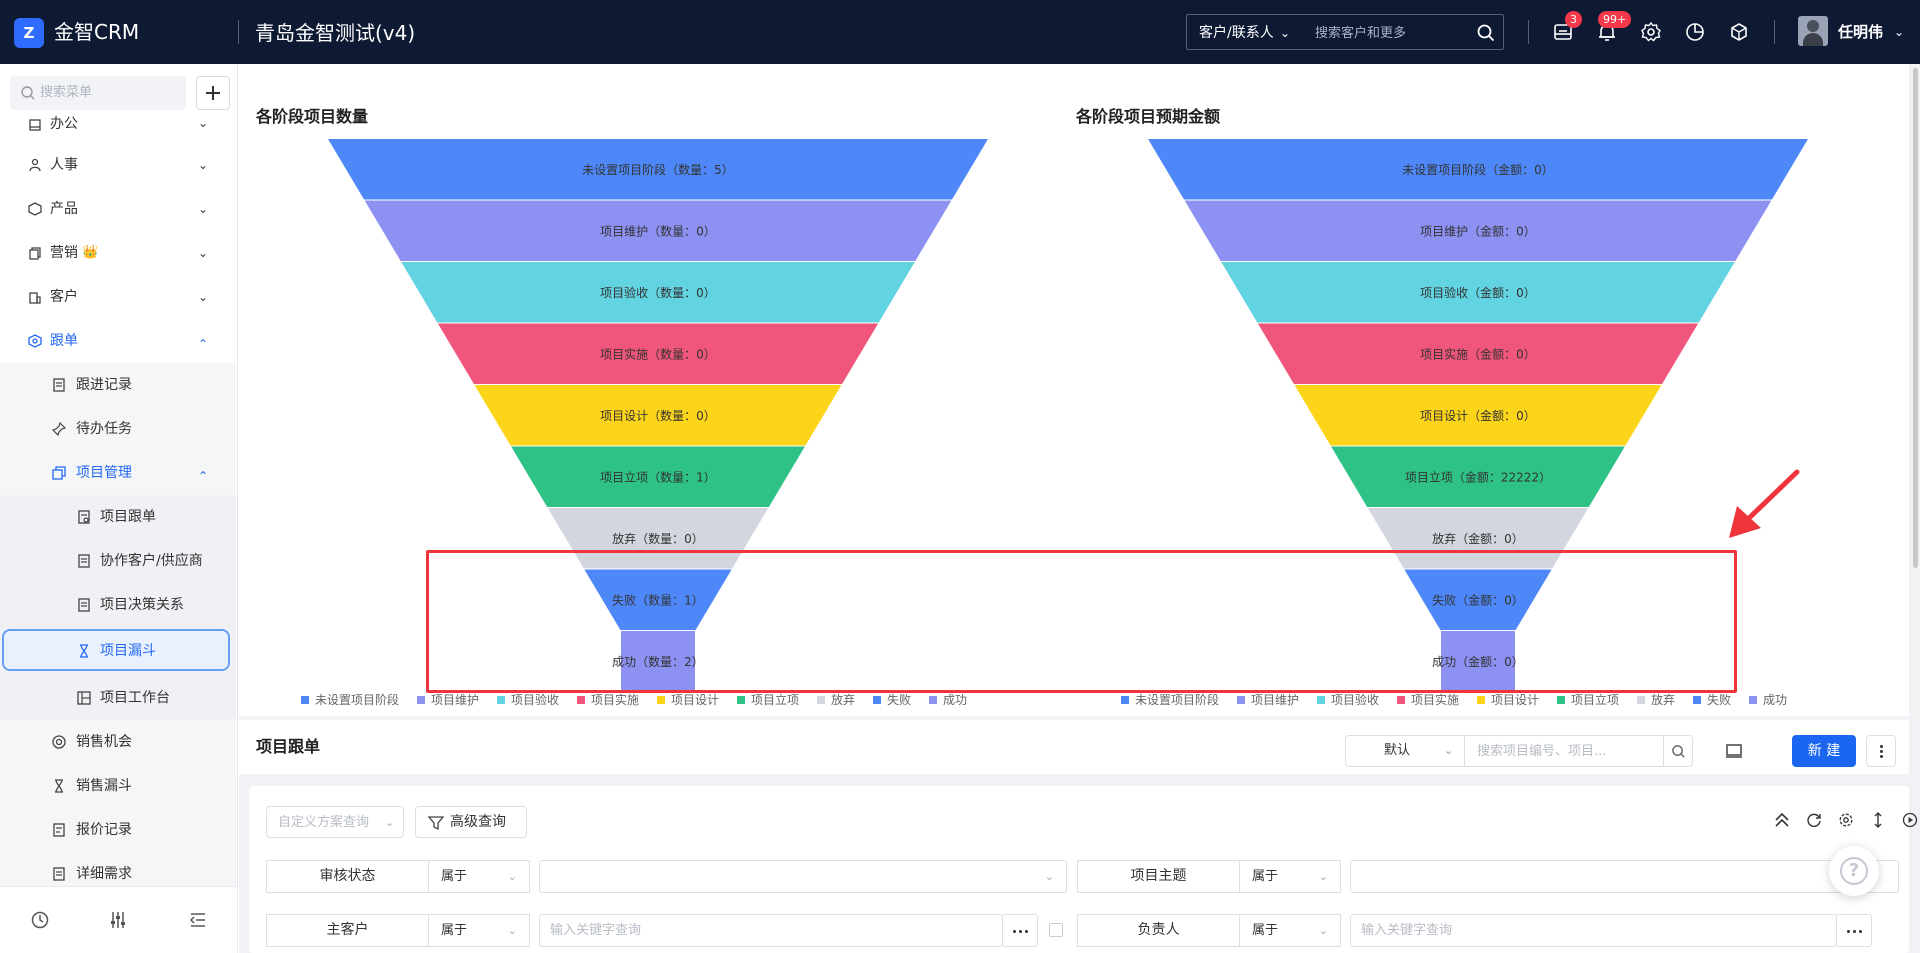  Describe the element at coordinates (1593, 930) in the screenshot. I see `filter-value-owner: 输入关键字查询` at that location.